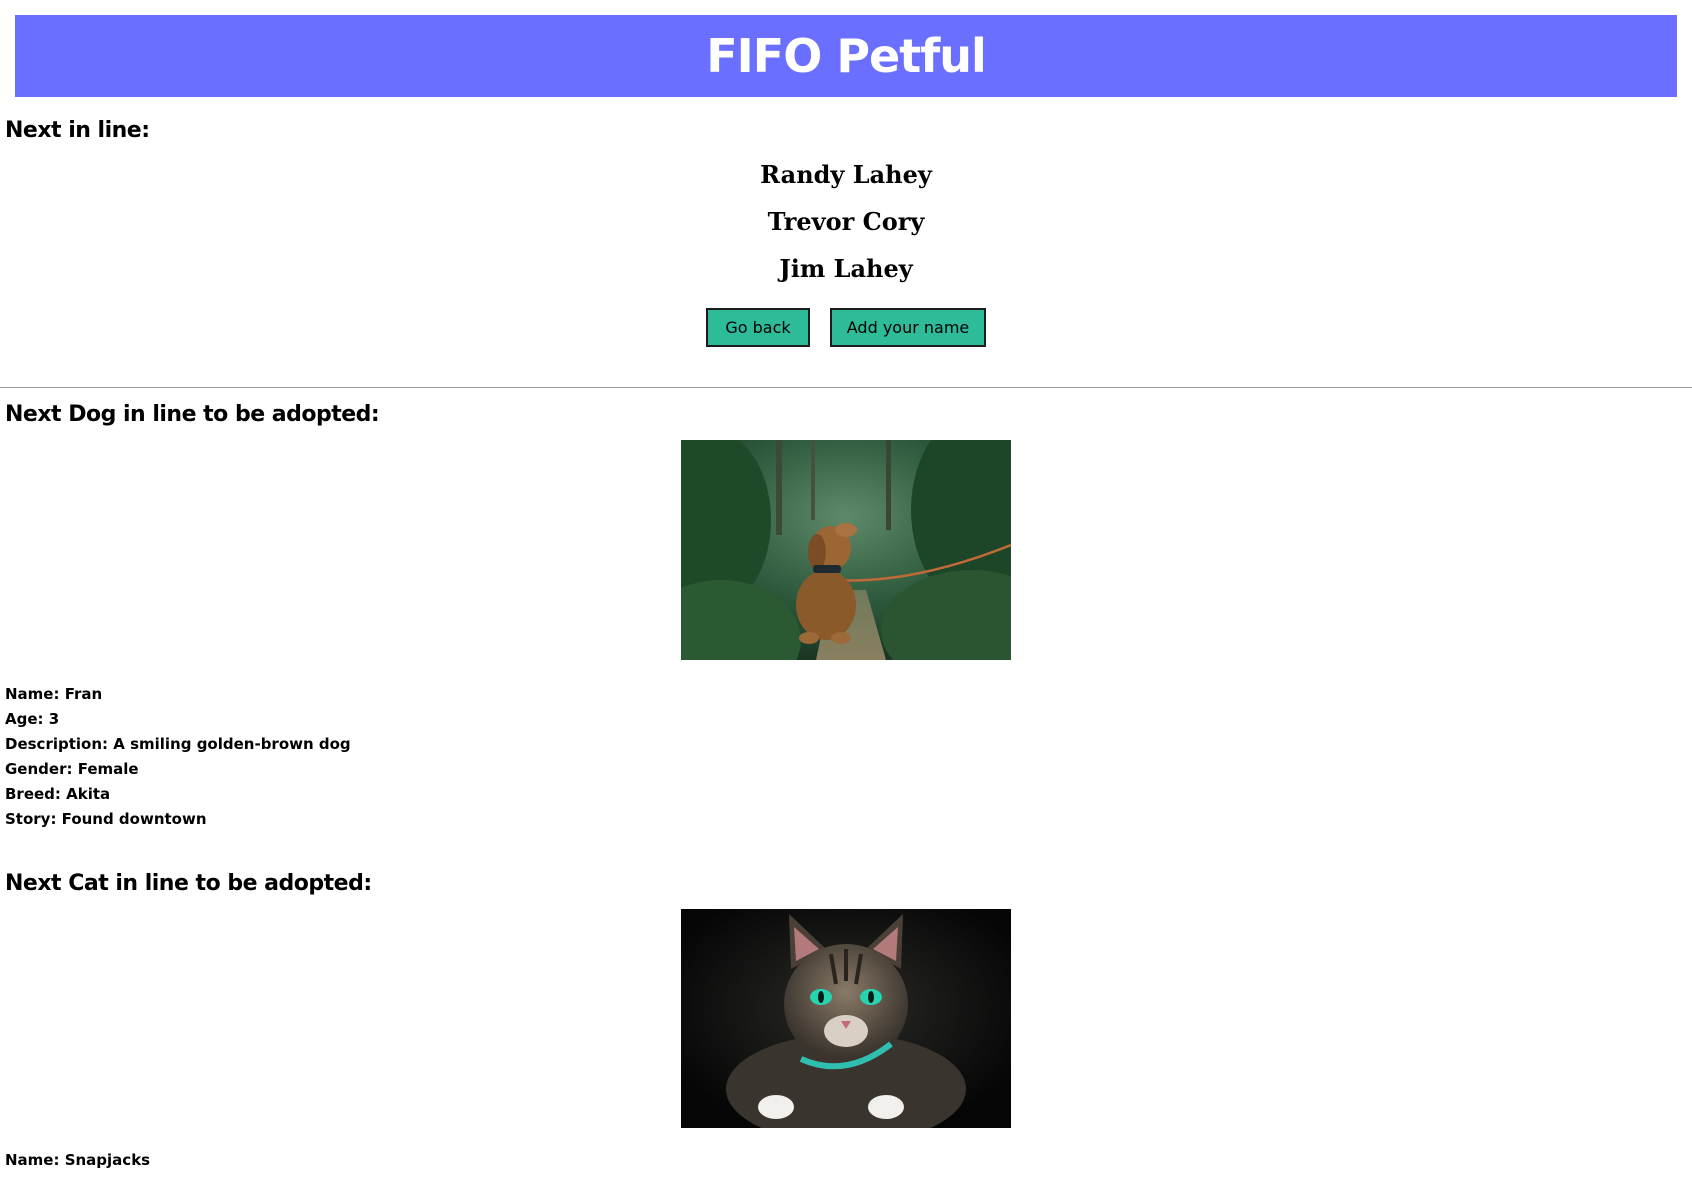  I want to click on queue-person: Randy Lahey, so click(846, 174).